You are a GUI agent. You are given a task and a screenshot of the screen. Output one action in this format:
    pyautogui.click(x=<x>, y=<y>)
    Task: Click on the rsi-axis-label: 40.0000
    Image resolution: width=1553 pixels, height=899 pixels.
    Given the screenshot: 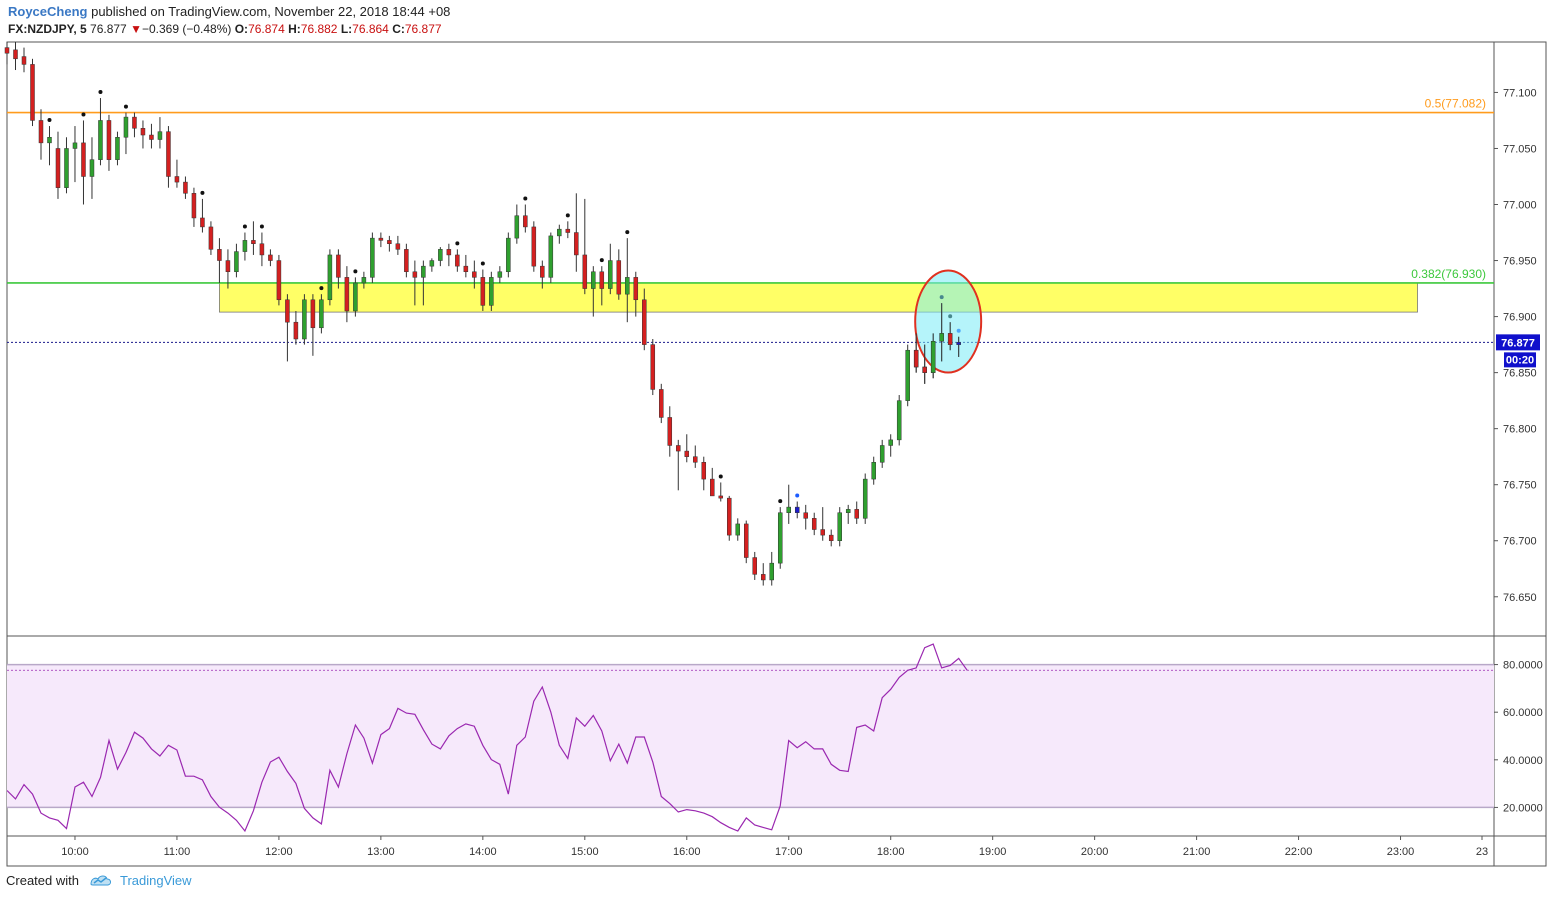 What is the action you would take?
    pyautogui.click(x=1523, y=761)
    